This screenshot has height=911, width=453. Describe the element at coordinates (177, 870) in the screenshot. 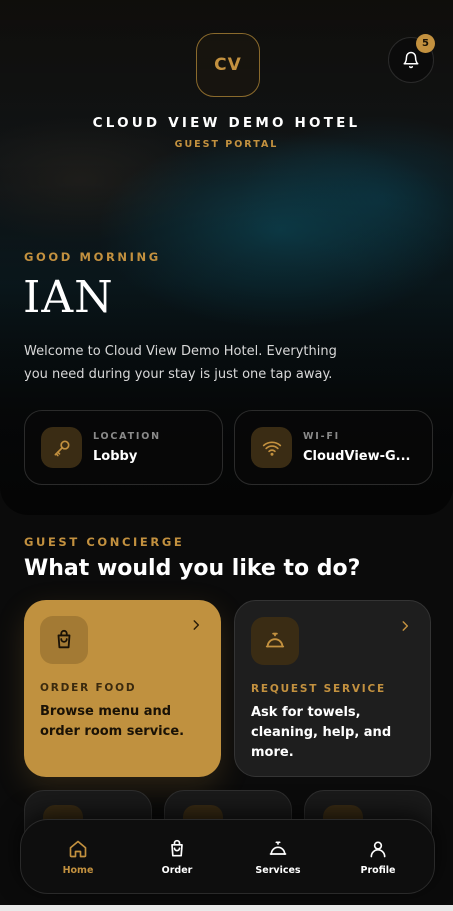

I see `nav-order-label: Order` at that location.